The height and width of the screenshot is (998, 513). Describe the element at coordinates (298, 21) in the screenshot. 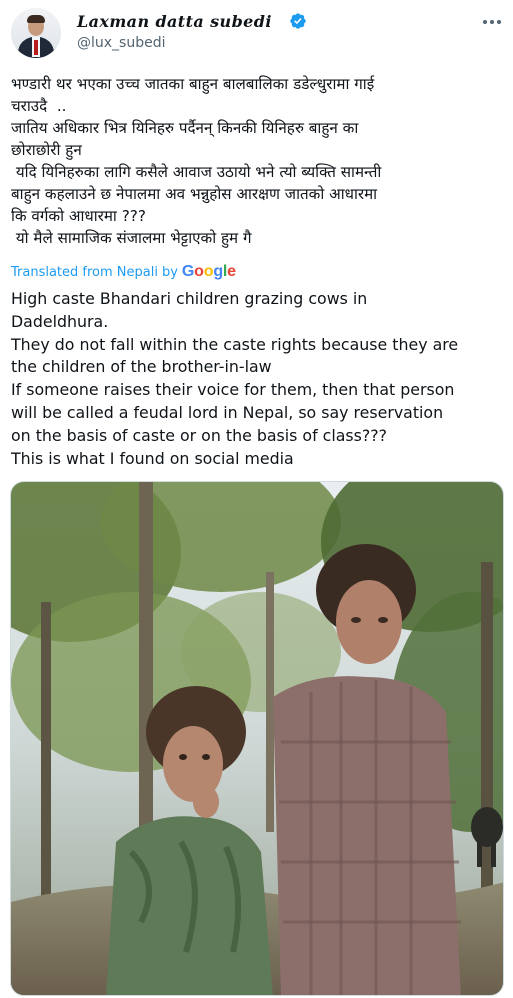

I see `verified-badge-icon` at that location.